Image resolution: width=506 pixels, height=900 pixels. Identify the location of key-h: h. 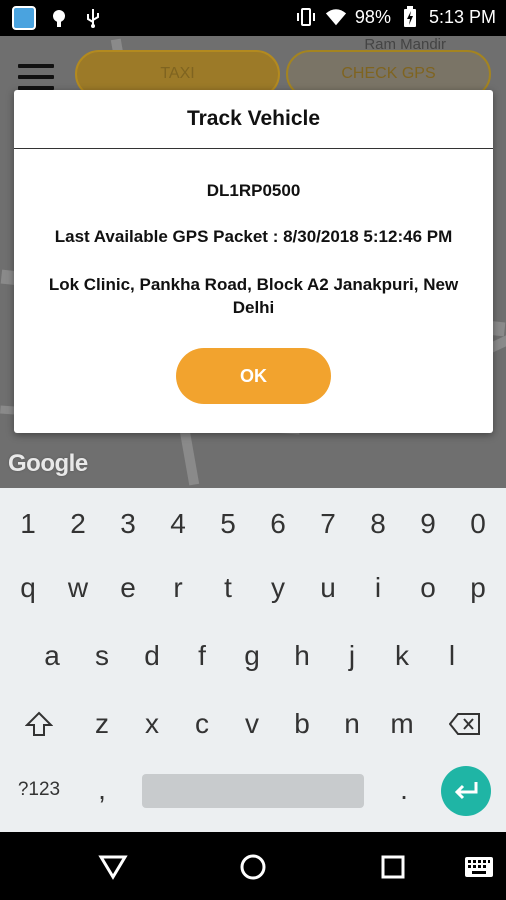
(302, 656).